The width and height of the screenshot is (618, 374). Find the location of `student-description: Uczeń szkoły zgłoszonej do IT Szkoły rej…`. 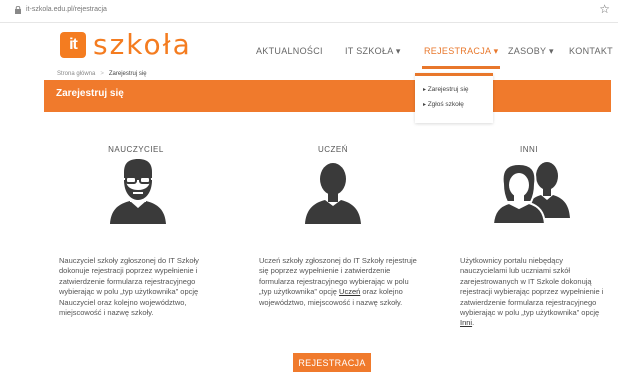

student-description: Uczeń szkoły zgłoszonej do IT Szkoły rej… is located at coordinates (339, 282).